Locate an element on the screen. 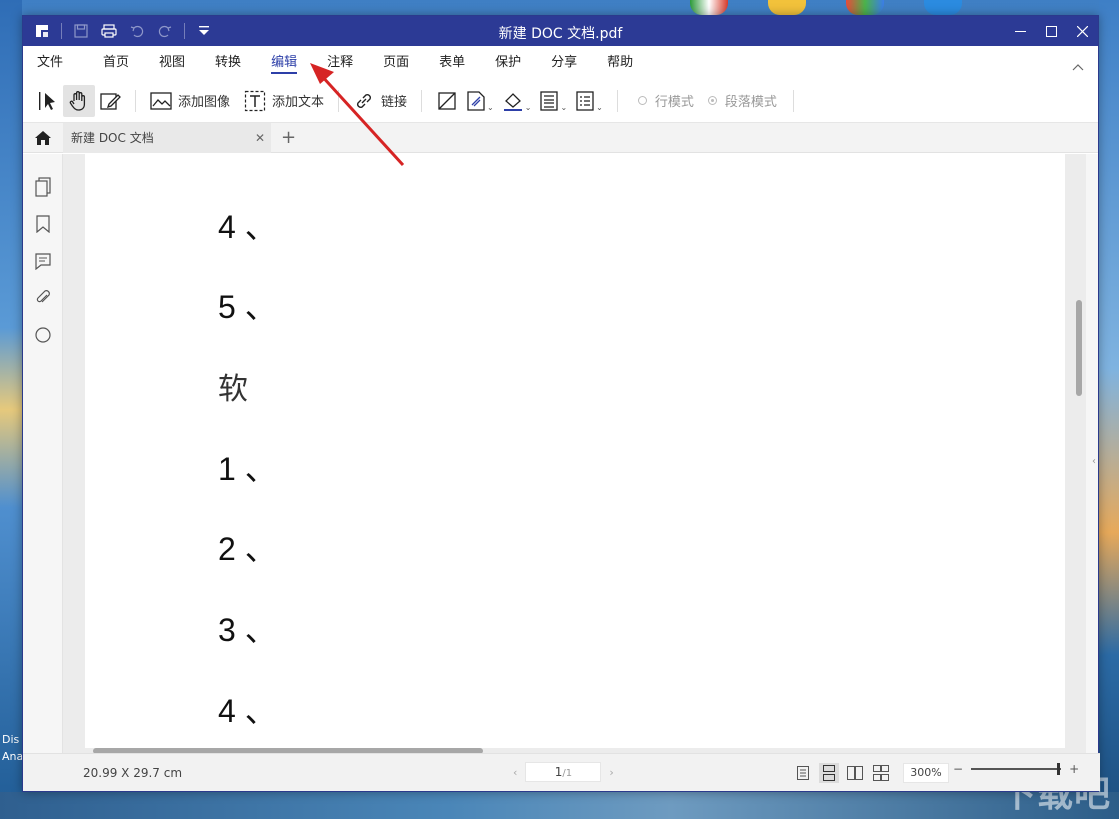  add-image-button: 添加图像 is located at coordinates (190, 101).